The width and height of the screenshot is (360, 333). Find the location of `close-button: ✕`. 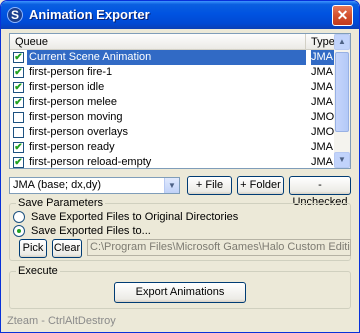

close-button: ✕ is located at coordinates (342, 15).